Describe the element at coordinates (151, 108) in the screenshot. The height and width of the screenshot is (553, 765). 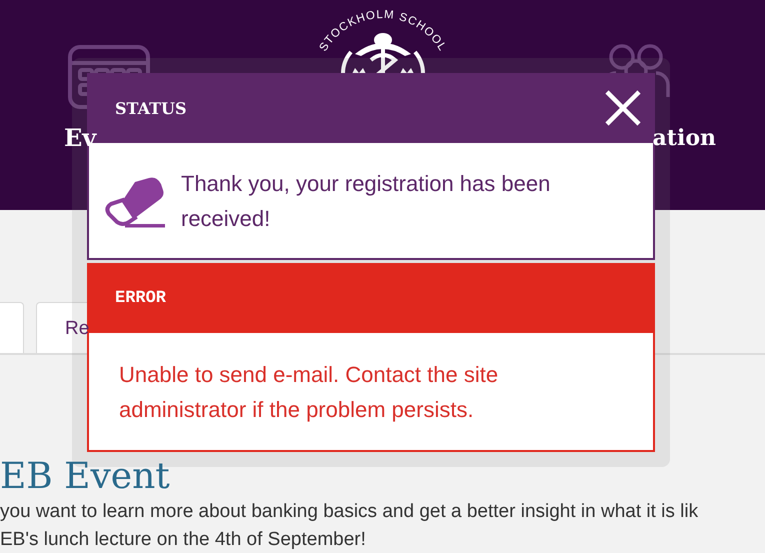
I see `message-title: STATUS` at that location.